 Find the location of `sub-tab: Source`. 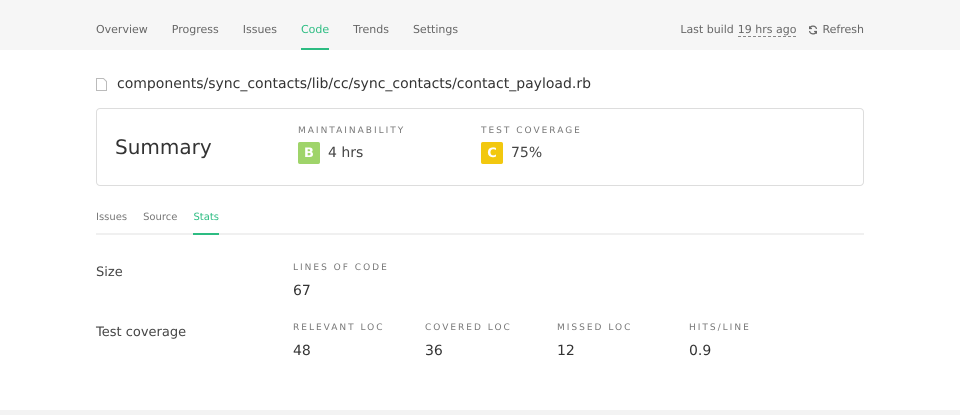

sub-tab: Source is located at coordinates (160, 223).